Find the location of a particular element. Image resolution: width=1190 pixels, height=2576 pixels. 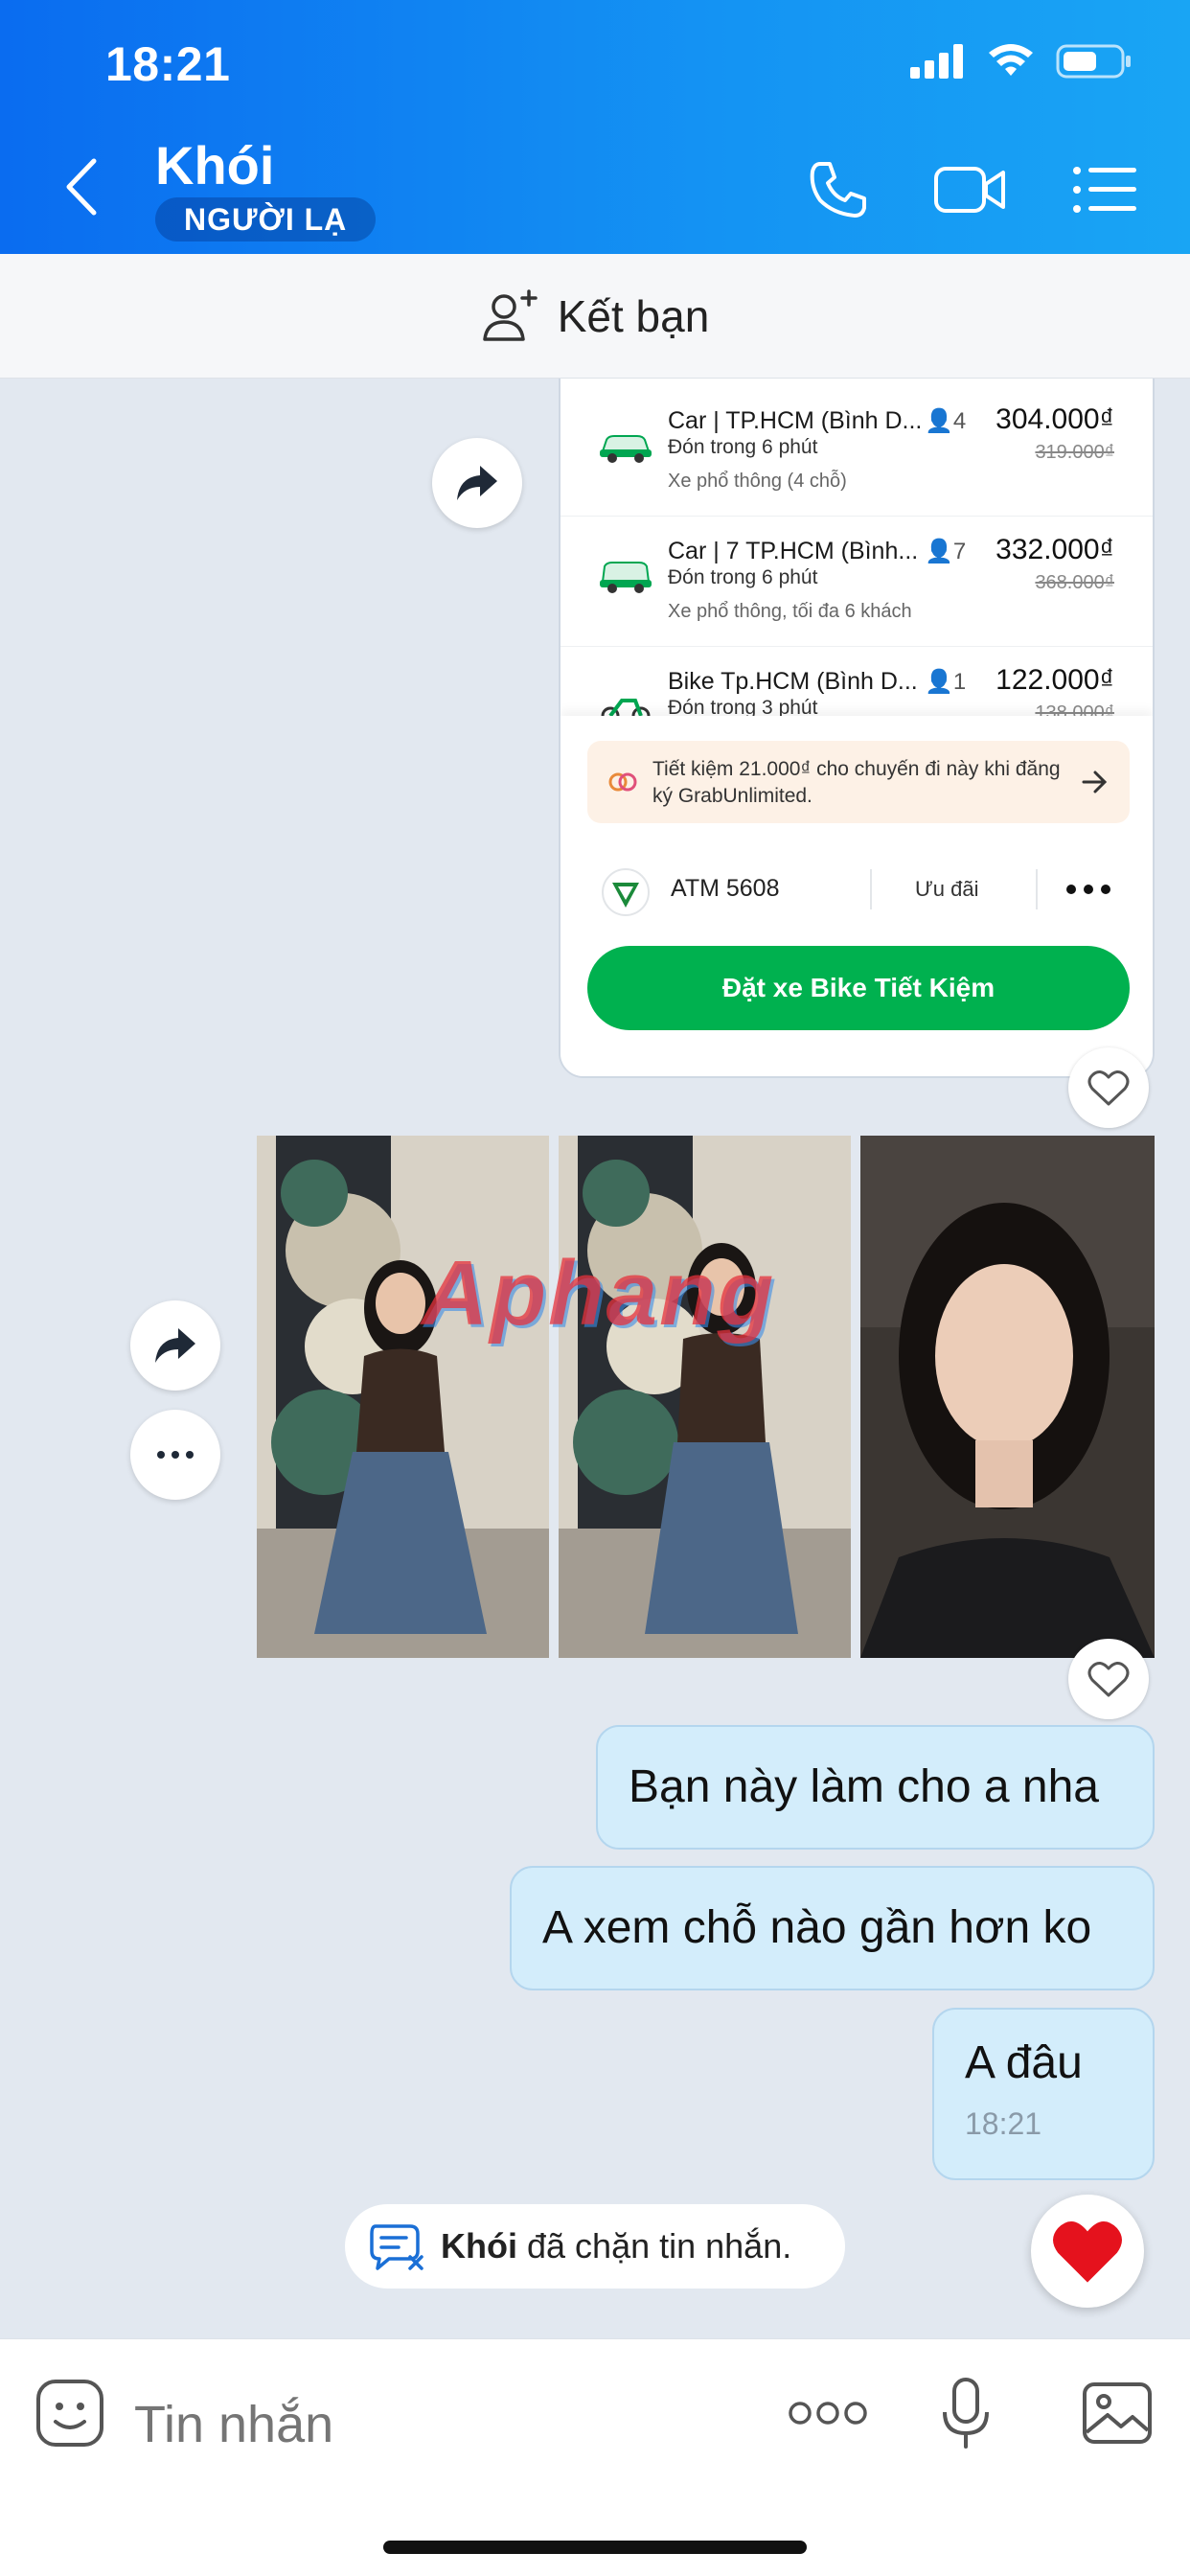

message-text: A xem chỗ nào gần hơn ko is located at coordinates (817, 1927).